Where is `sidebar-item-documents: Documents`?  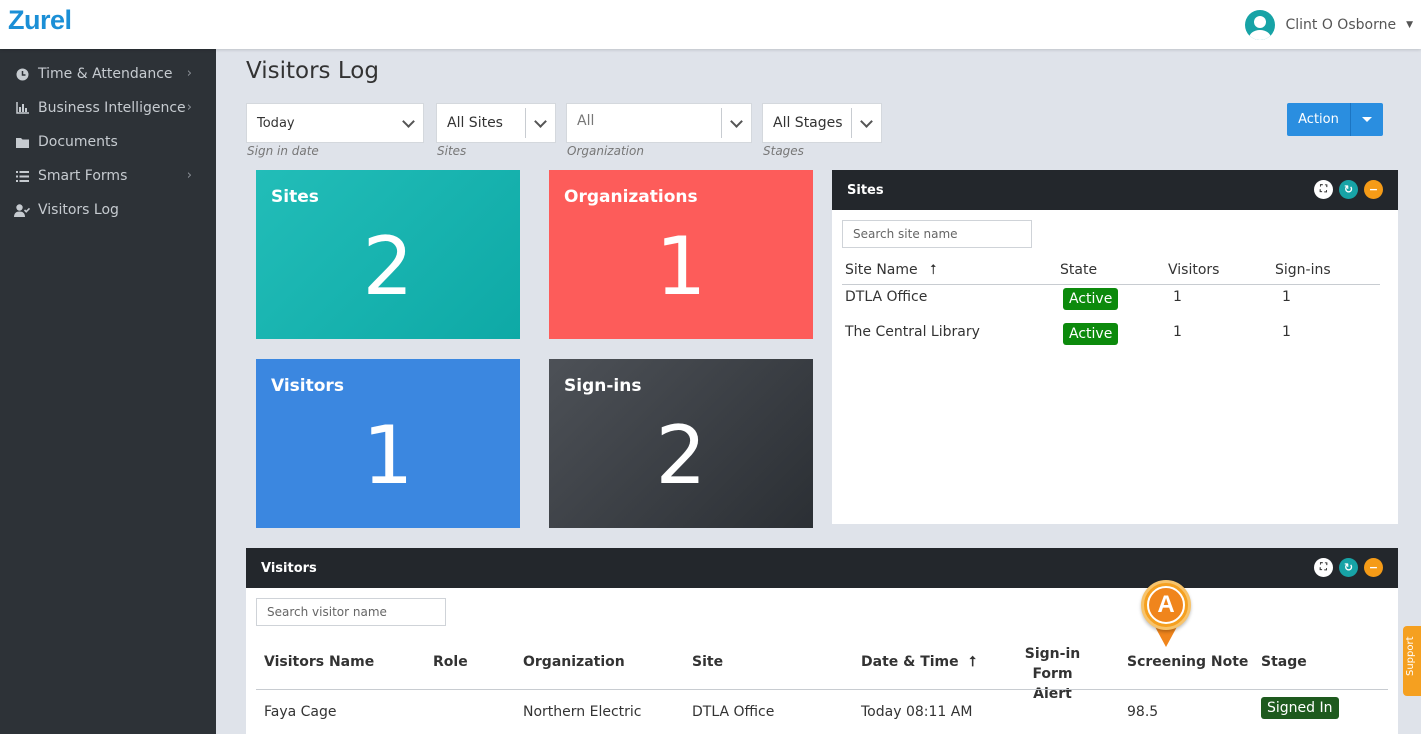 sidebar-item-documents: Documents is located at coordinates (108, 142).